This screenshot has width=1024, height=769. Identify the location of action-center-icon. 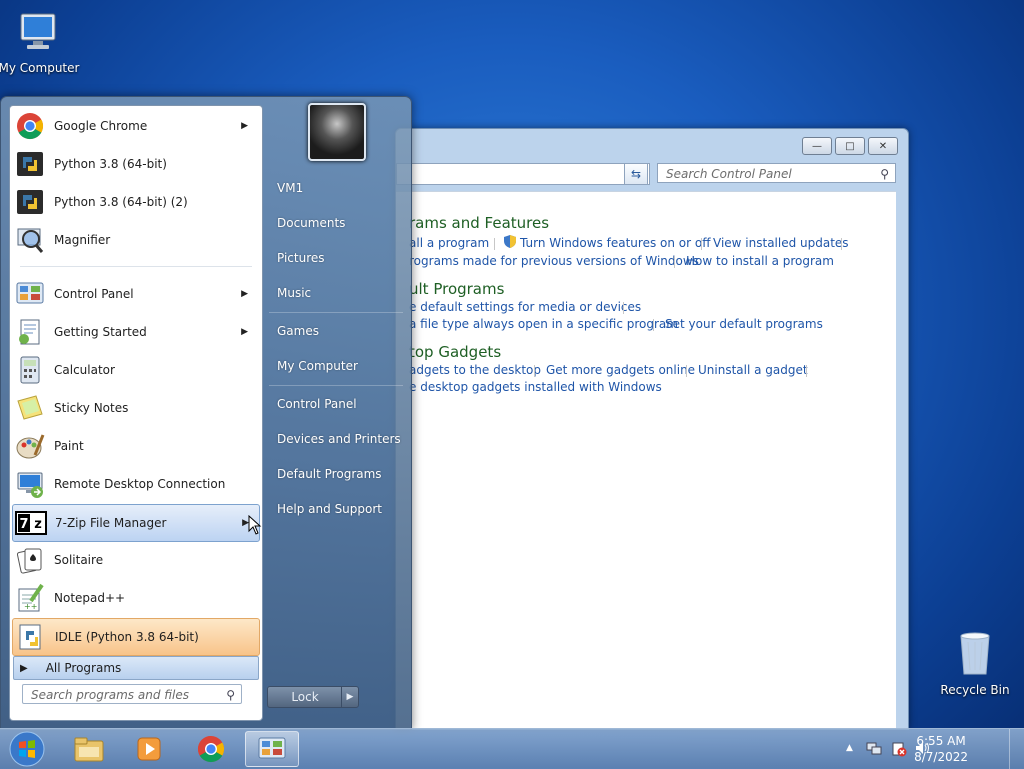
(899, 750).